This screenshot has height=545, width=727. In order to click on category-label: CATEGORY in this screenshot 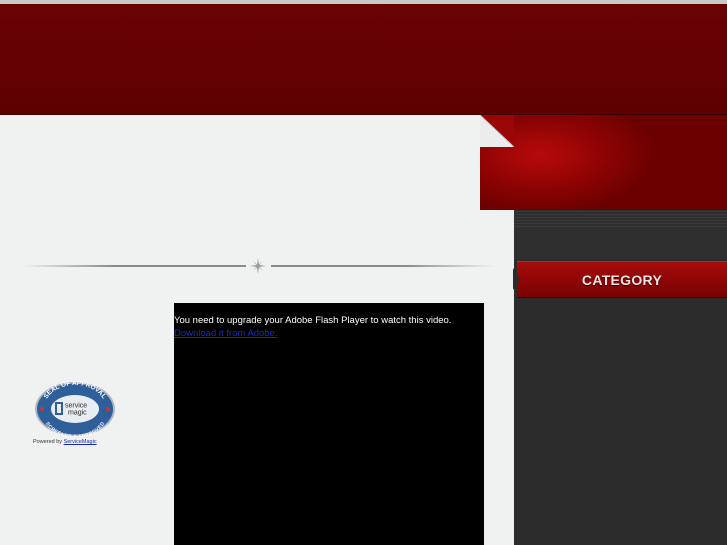, I will do `click(622, 279)`.